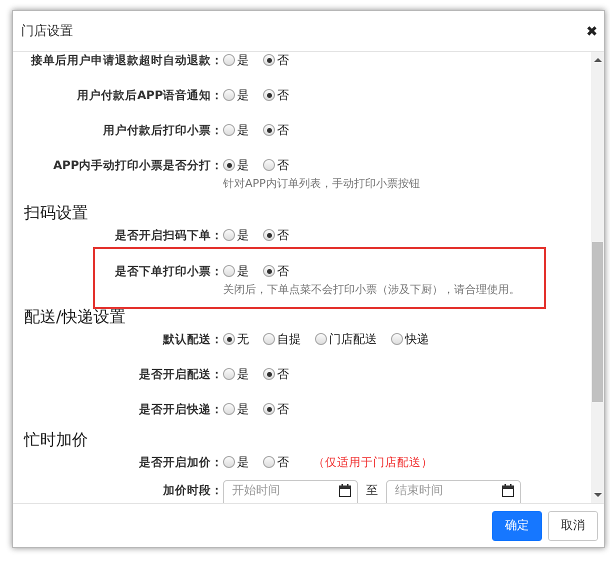 The width and height of the screenshot is (610, 562). I want to click on confirm-button: 确定, so click(517, 525).